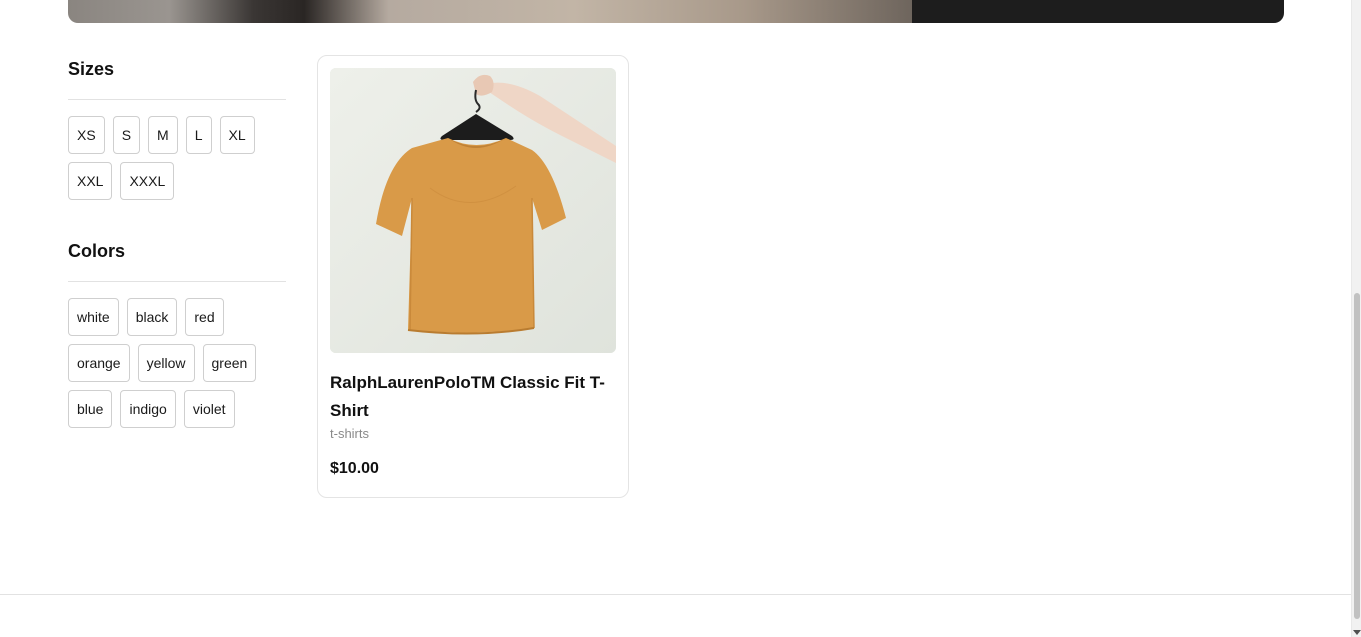 The width and height of the screenshot is (1361, 637). What do you see at coordinates (198, 135) in the screenshot?
I see `size-chip: L` at bounding box center [198, 135].